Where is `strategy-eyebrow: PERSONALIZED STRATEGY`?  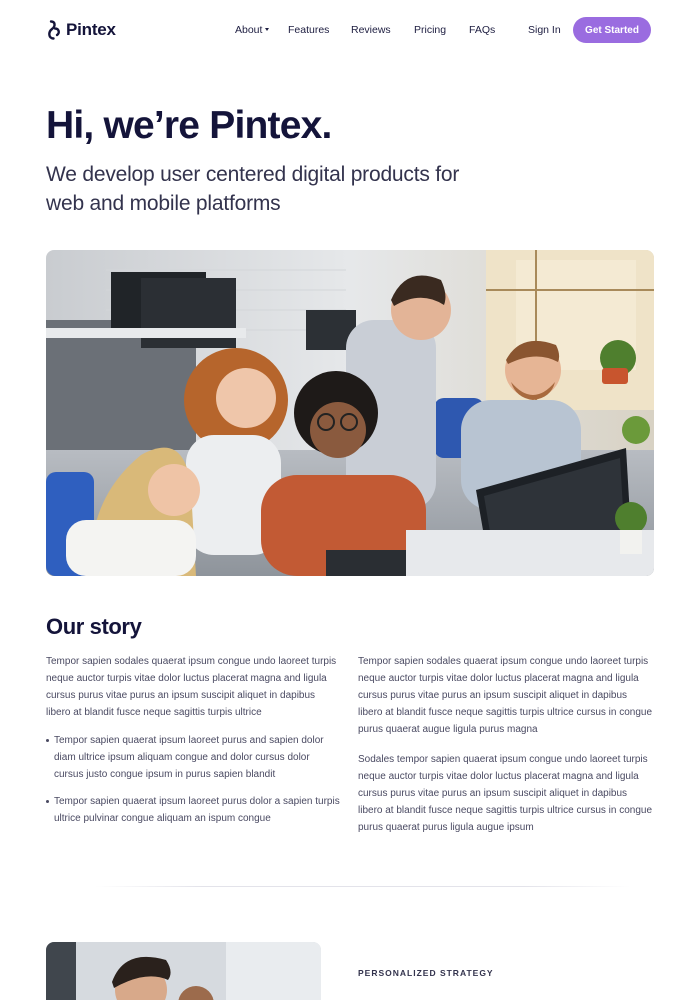
strategy-eyebrow: PERSONALIZED STRATEGY is located at coordinates (426, 973).